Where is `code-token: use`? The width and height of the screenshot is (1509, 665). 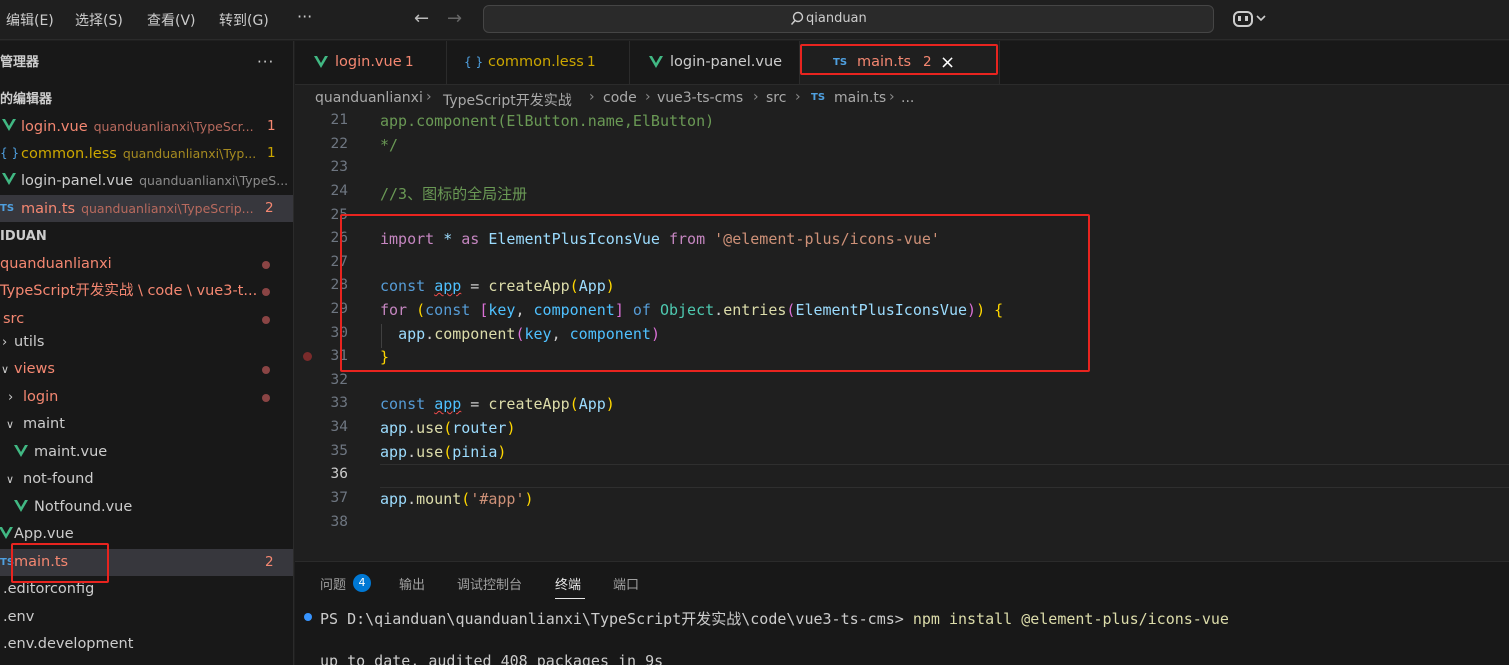 code-token: use is located at coordinates (430, 428).